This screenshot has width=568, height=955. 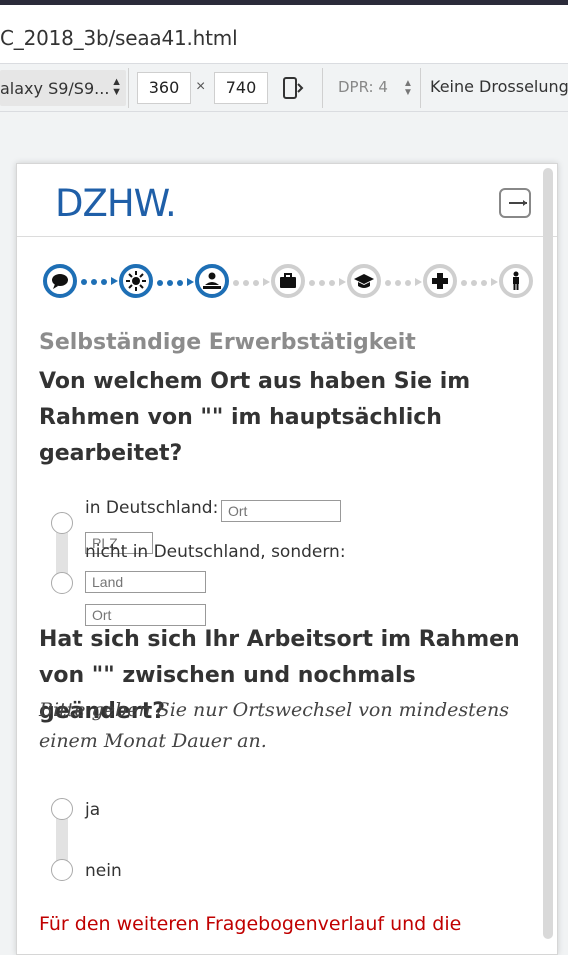 What do you see at coordinates (62, 523) in the screenshot?
I see `radio-in-deutschland` at bounding box center [62, 523].